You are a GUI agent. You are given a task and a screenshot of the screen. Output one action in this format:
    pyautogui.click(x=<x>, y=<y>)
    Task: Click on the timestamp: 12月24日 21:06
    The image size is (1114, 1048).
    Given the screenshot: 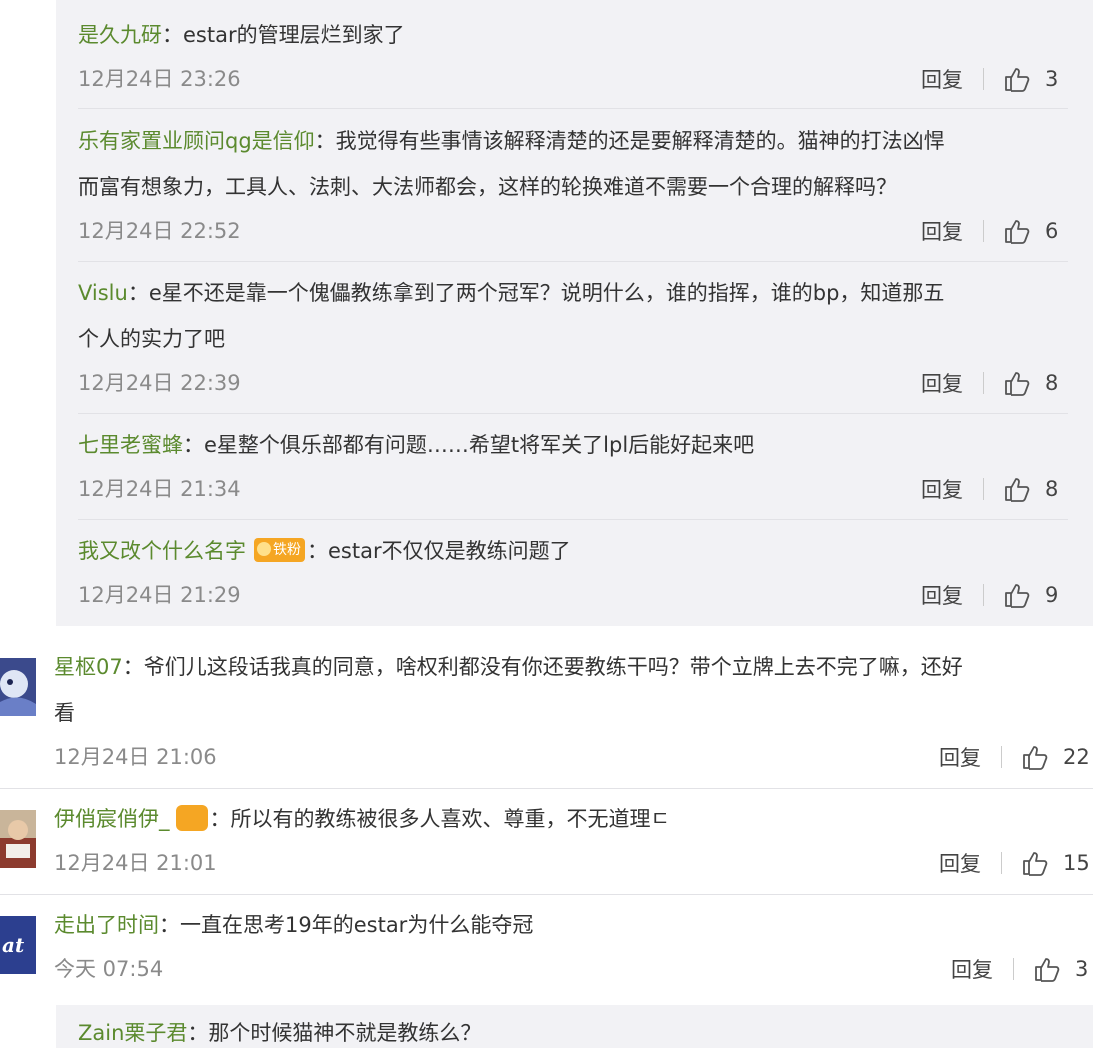 What is the action you would take?
    pyautogui.click(x=135, y=757)
    